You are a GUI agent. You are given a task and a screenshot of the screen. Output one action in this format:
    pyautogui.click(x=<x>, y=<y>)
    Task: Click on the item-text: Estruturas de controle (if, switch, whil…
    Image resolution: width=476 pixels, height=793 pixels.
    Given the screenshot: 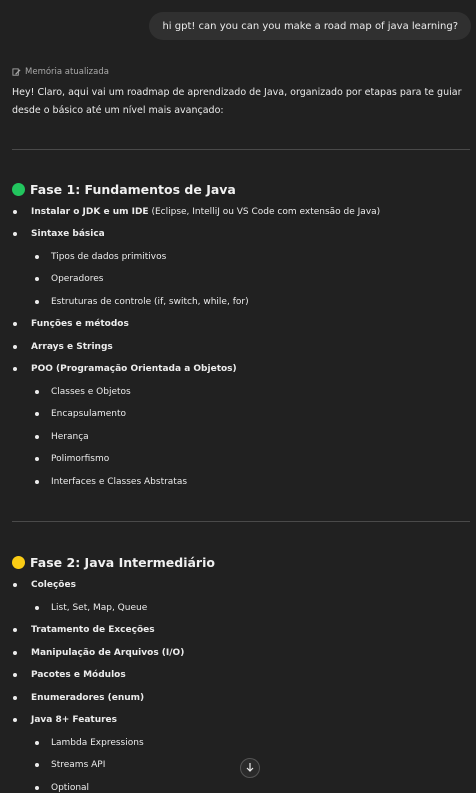 What is the action you would take?
    pyautogui.click(x=150, y=302)
    